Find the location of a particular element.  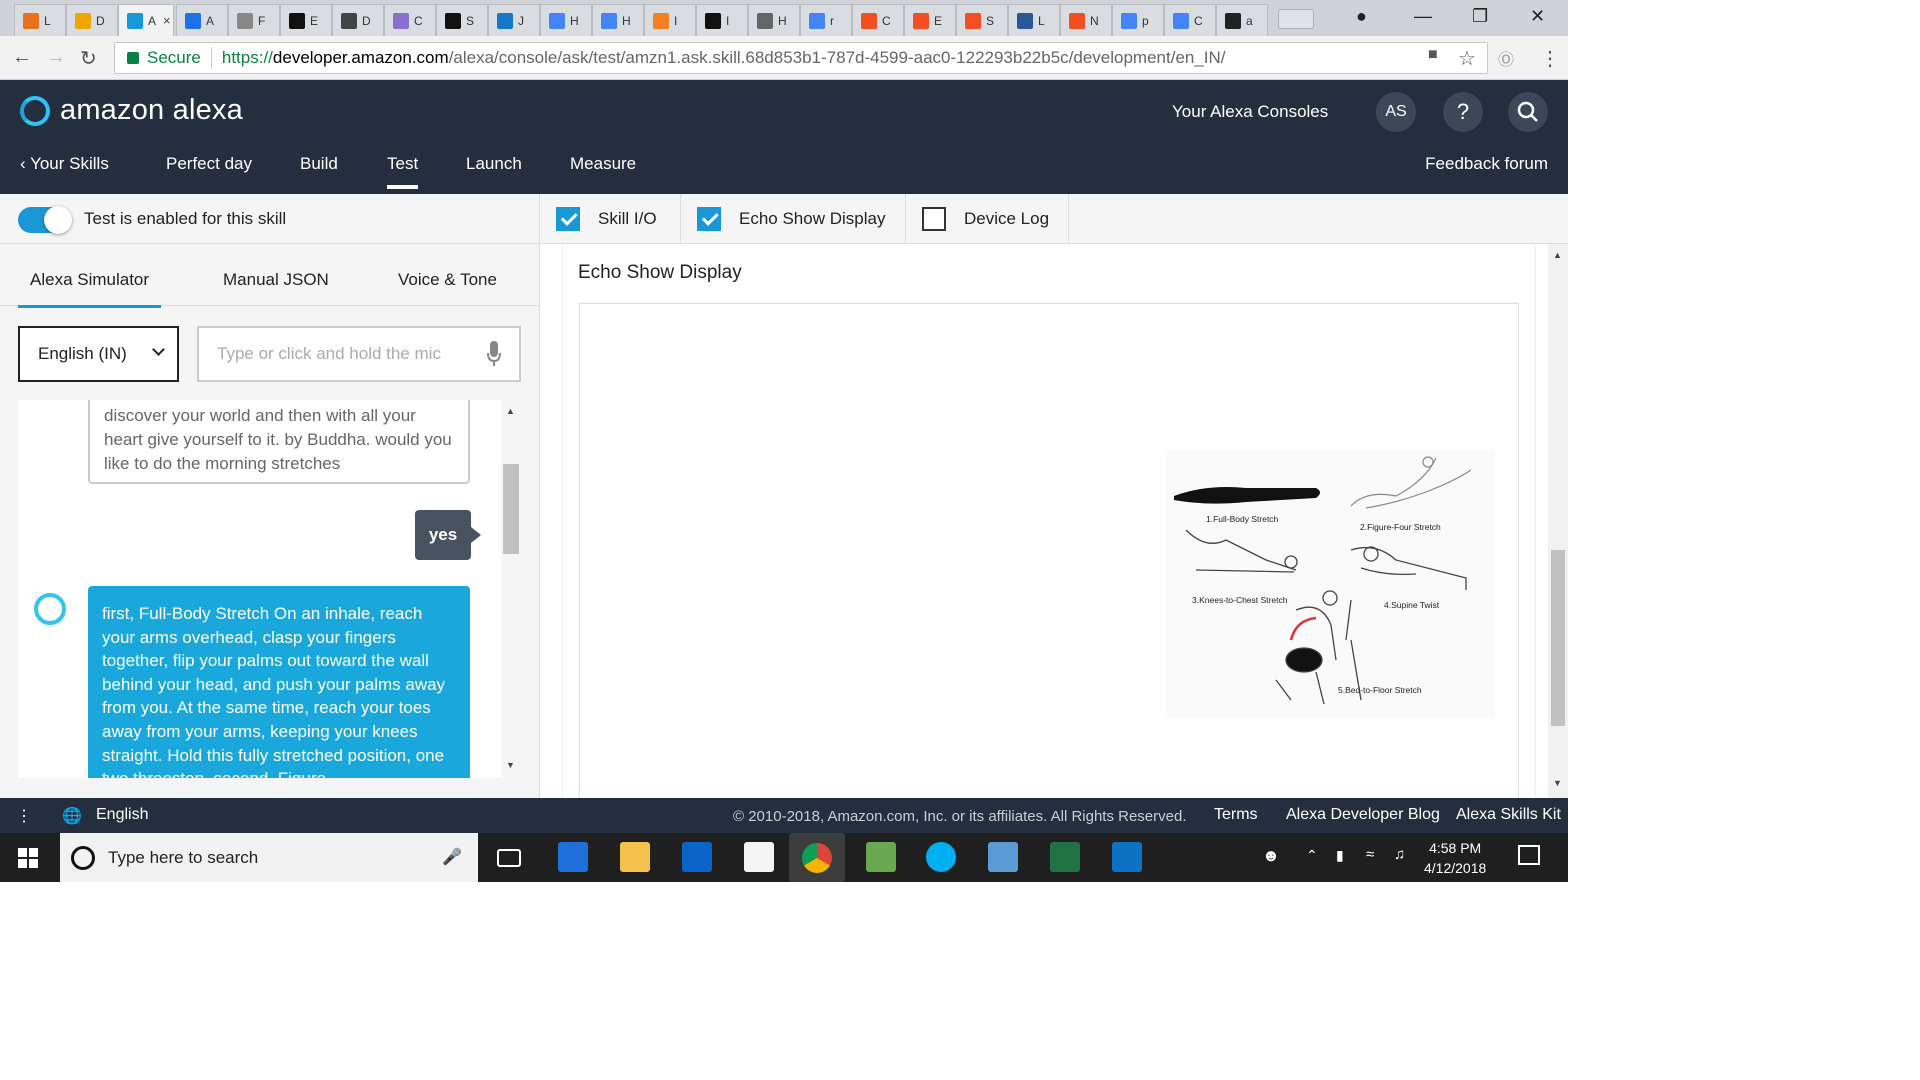

avatar: AS is located at coordinates (1396, 112).